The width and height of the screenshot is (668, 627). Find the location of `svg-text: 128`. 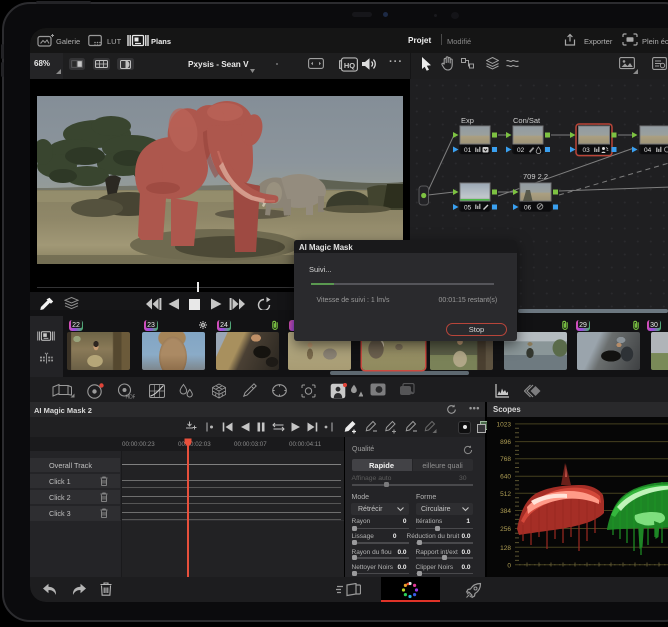

svg-text: 128 is located at coordinates (505, 548).